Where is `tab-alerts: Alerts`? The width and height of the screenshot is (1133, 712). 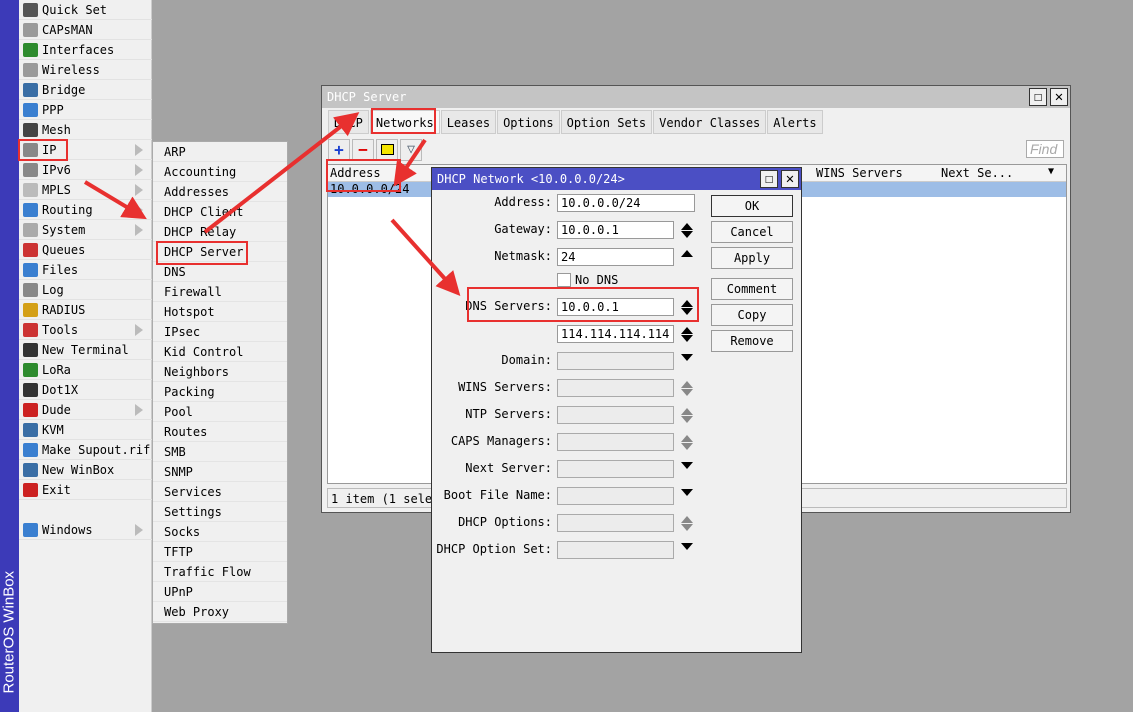
tab-alerts: Alerts is located at coordinates (795, 122).